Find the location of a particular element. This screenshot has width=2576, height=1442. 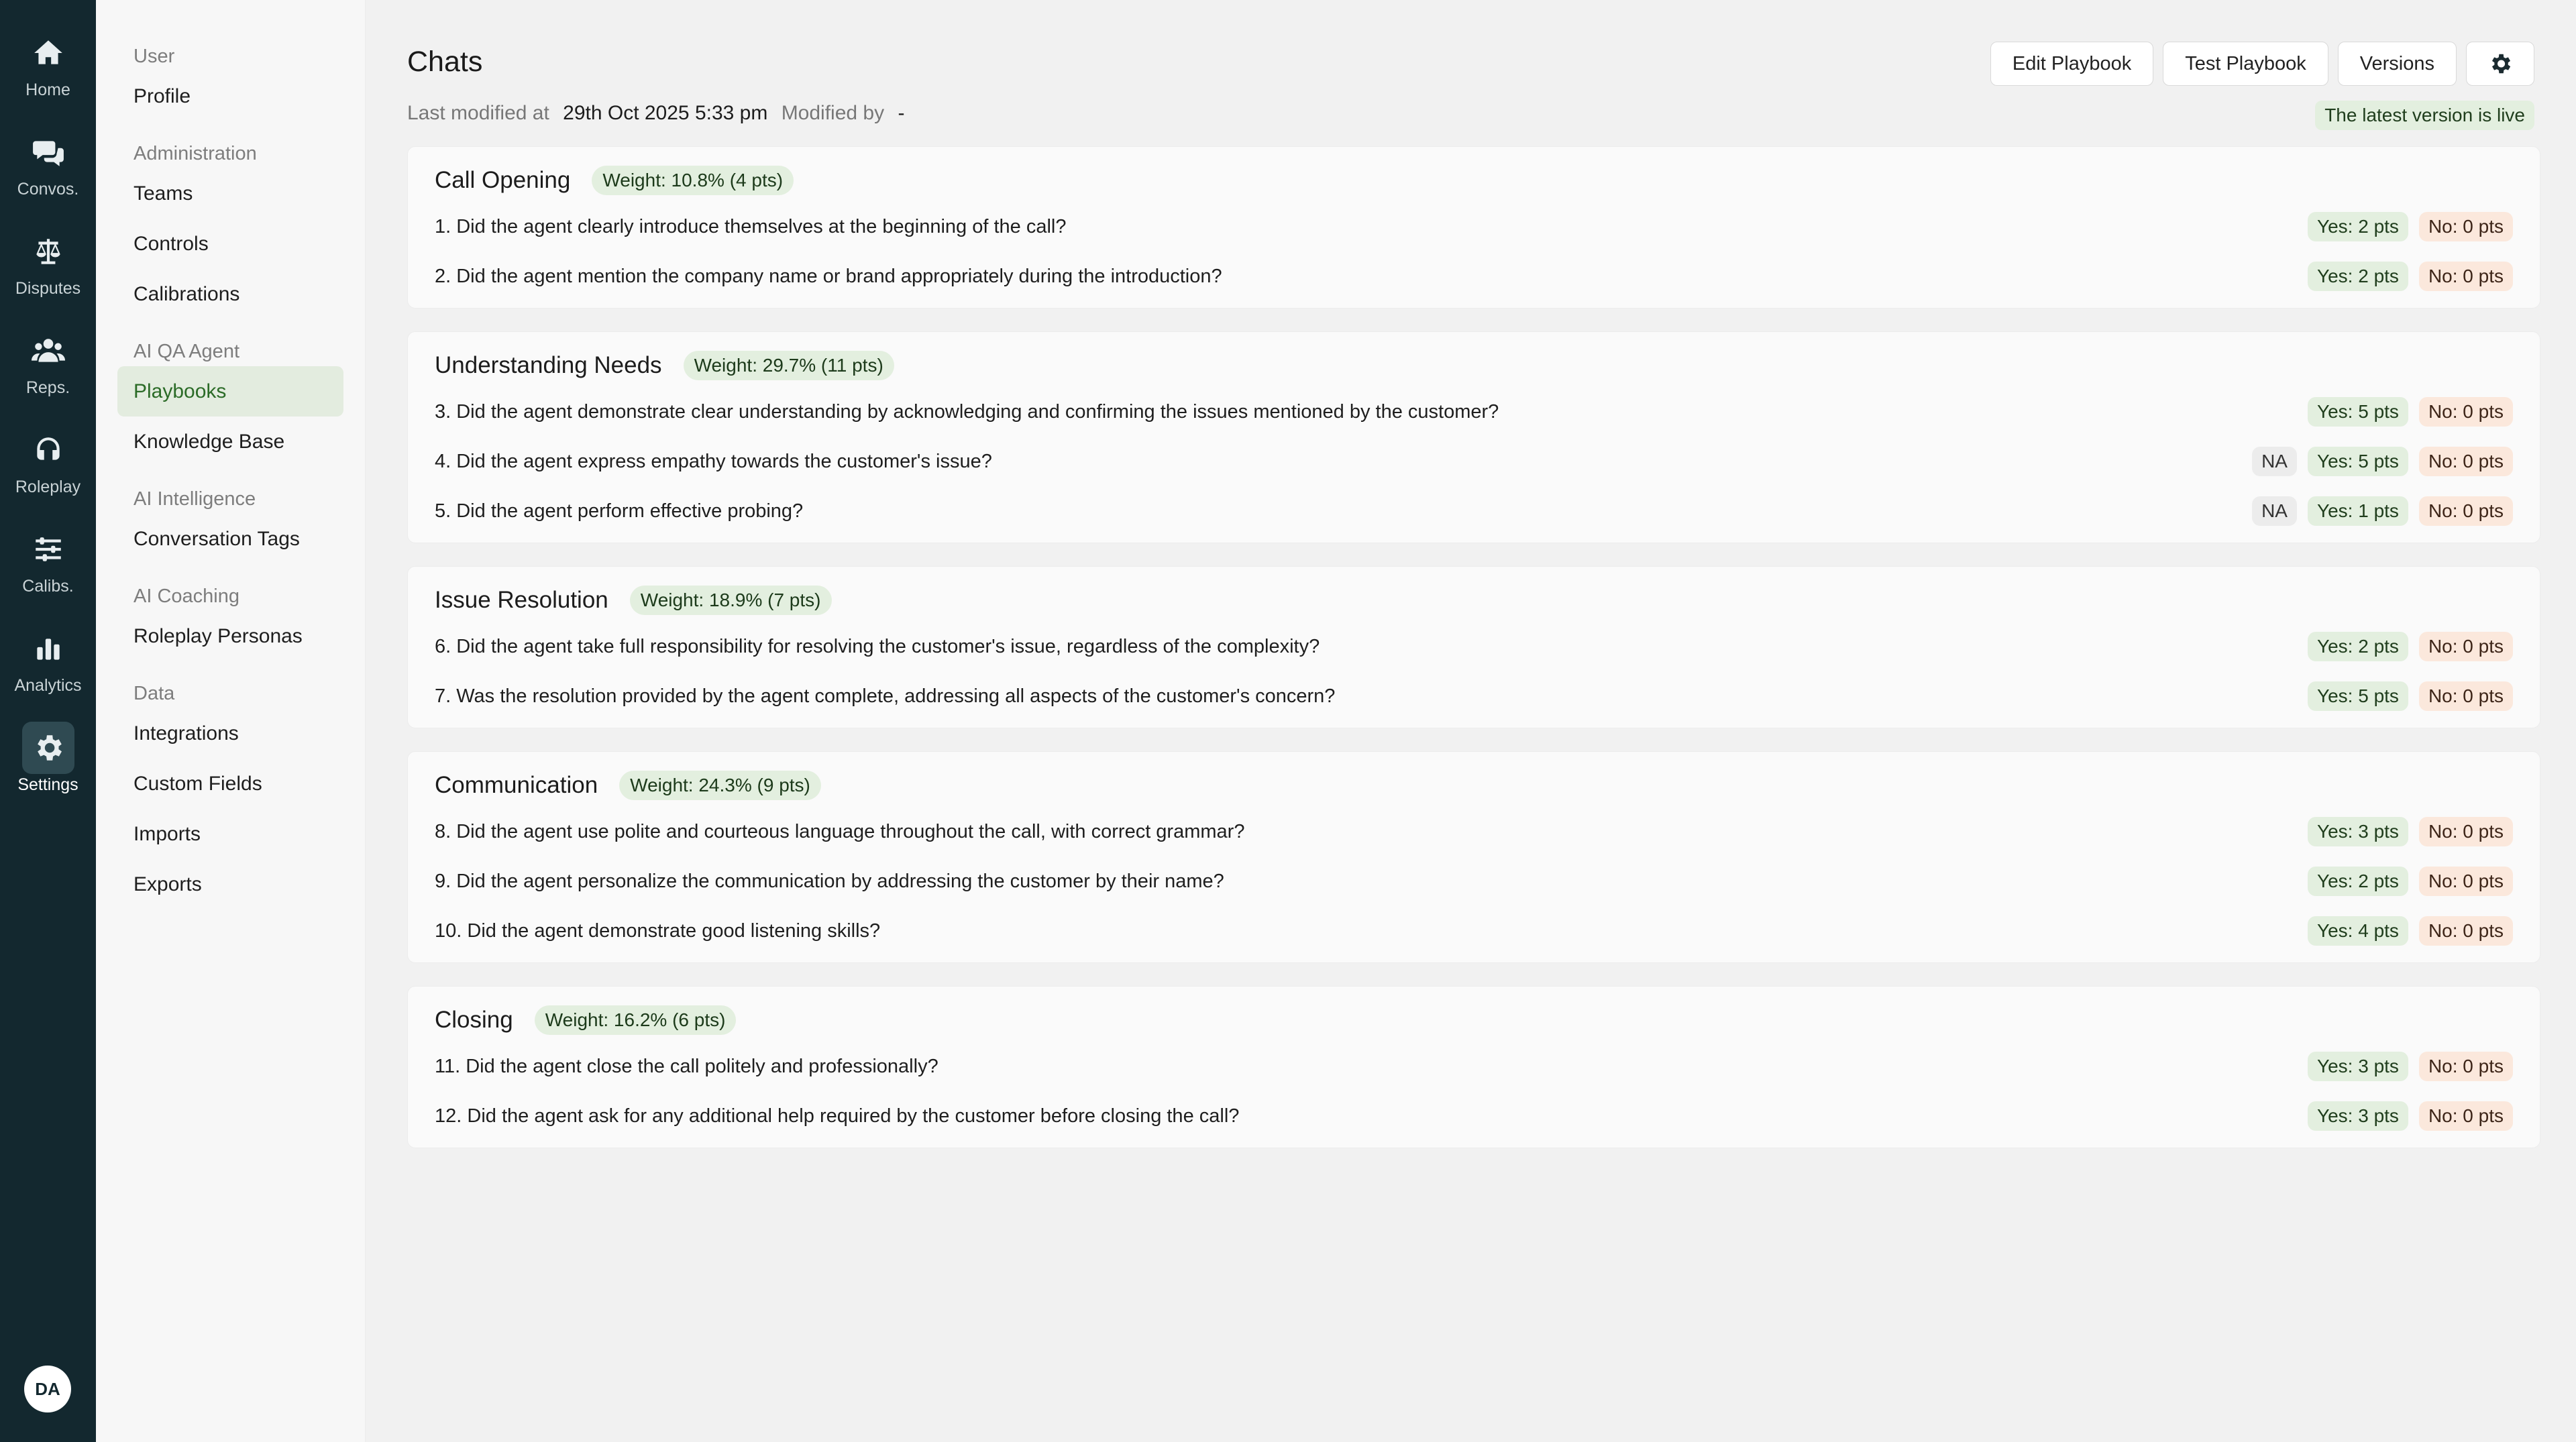

sidebar-group-ai-qa-agent: AI QA Agent Playbooks Knowledge Base is located at coordinates (230, 402).